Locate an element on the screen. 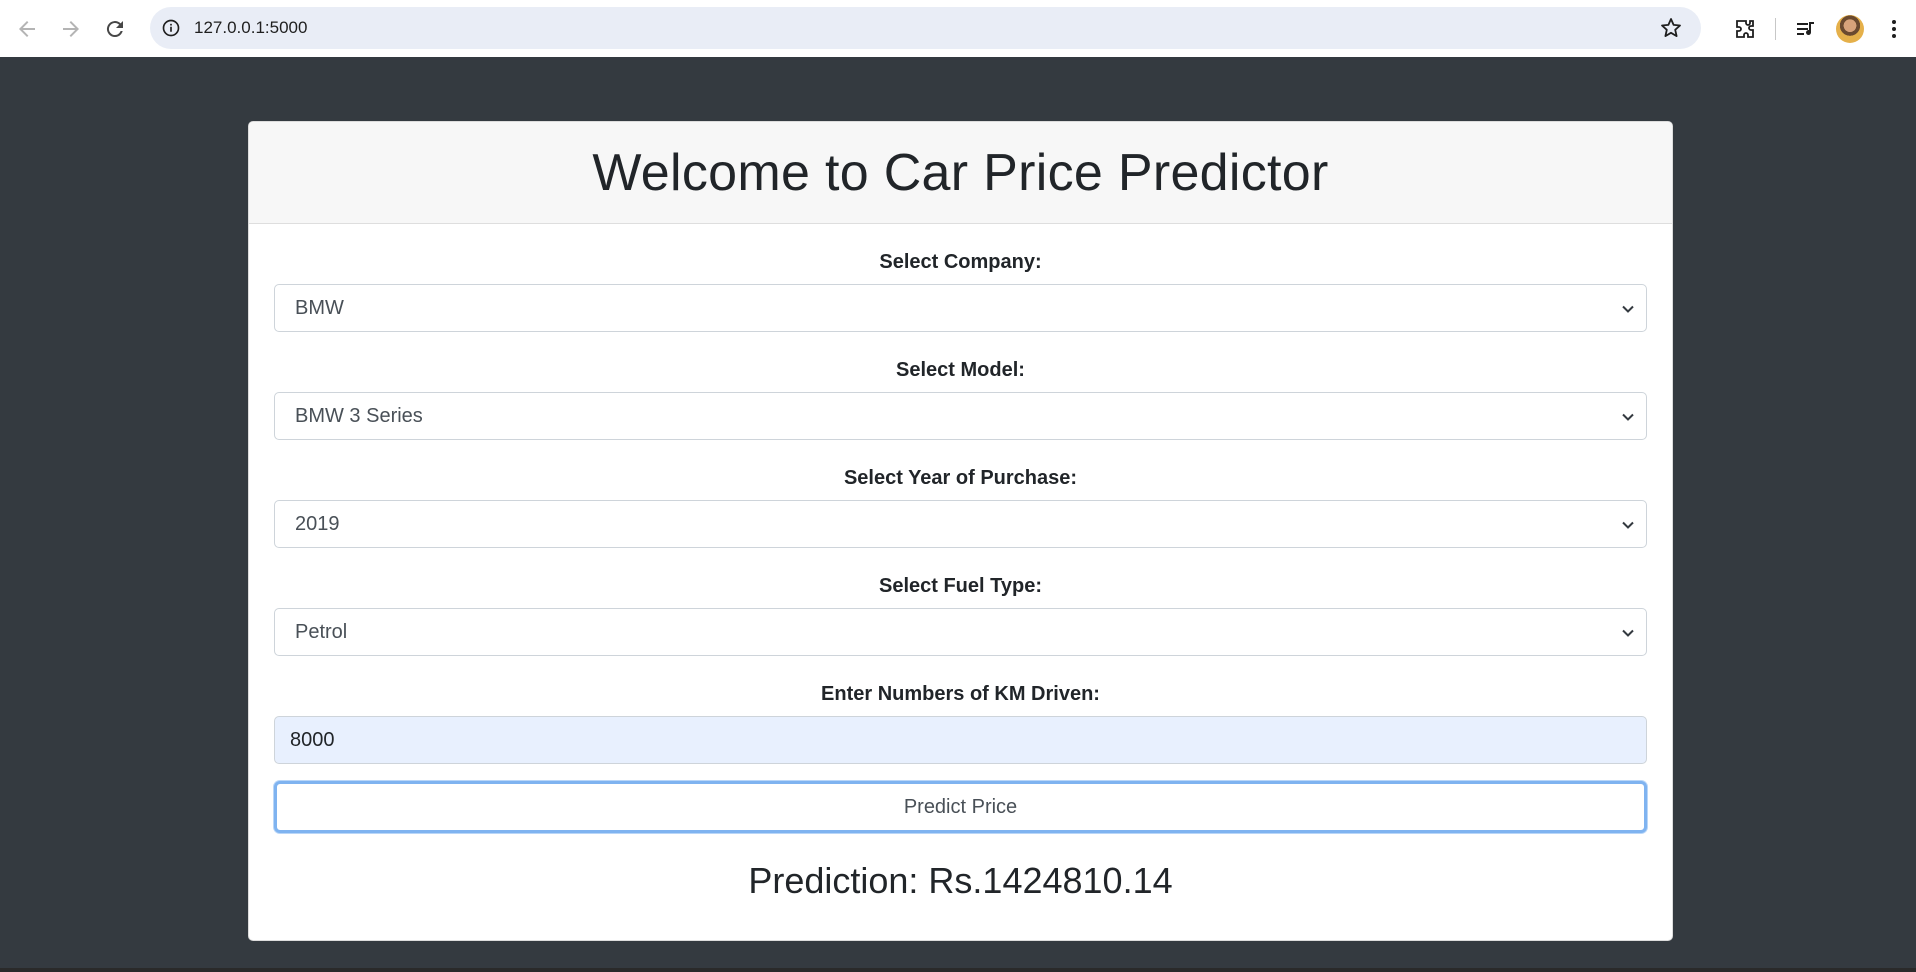 Image resolution: width=1916 pixels, height=972 pixels. profile-avatar is located at coordinates (1850, 28).